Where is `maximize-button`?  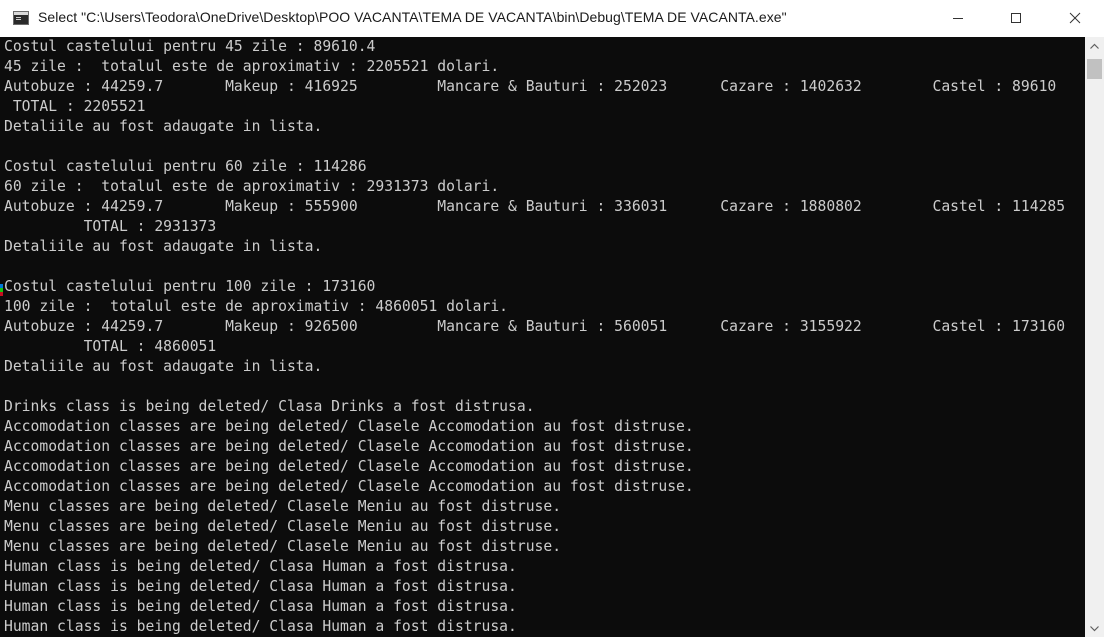 maximize-button is located at coordinates (1016, 18).